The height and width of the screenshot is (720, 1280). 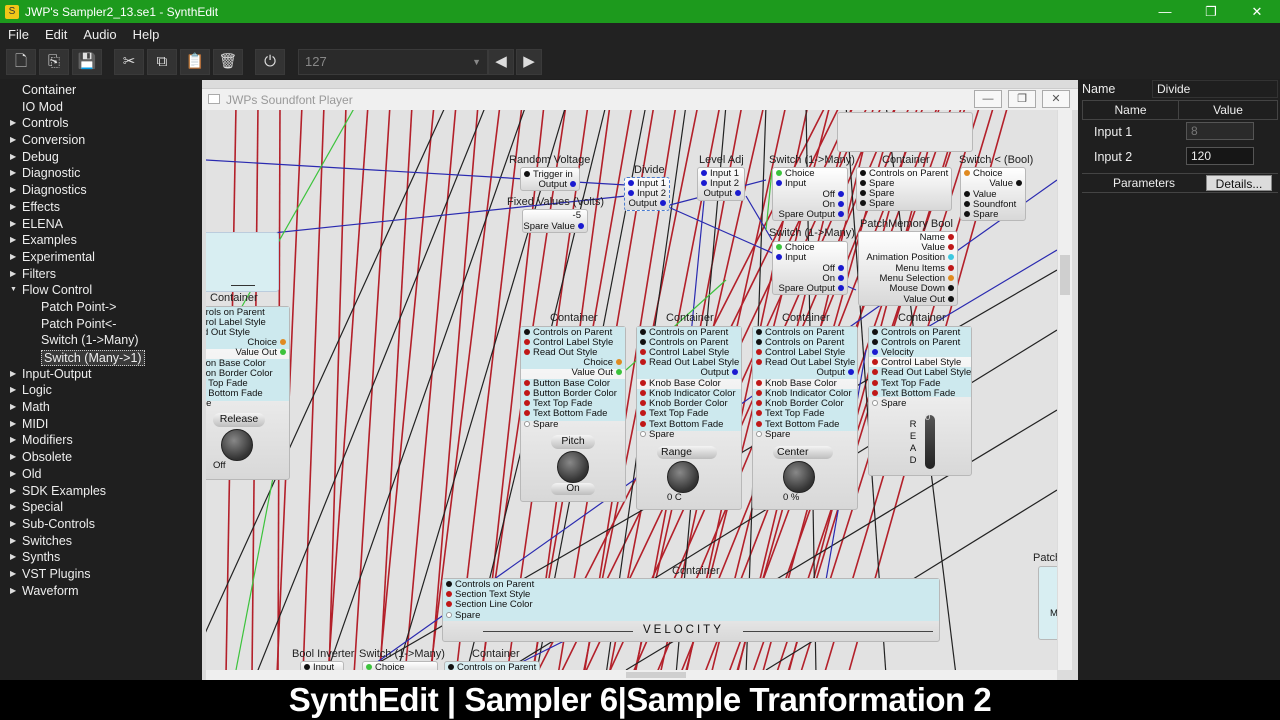 I want to click on fixed-values-module: -5 Spare Value, so click(x=555, y=221).